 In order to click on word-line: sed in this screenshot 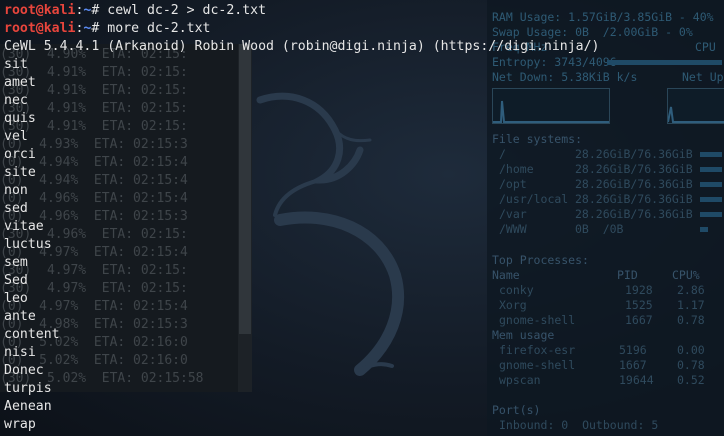, I will do `click(16, 208)`.